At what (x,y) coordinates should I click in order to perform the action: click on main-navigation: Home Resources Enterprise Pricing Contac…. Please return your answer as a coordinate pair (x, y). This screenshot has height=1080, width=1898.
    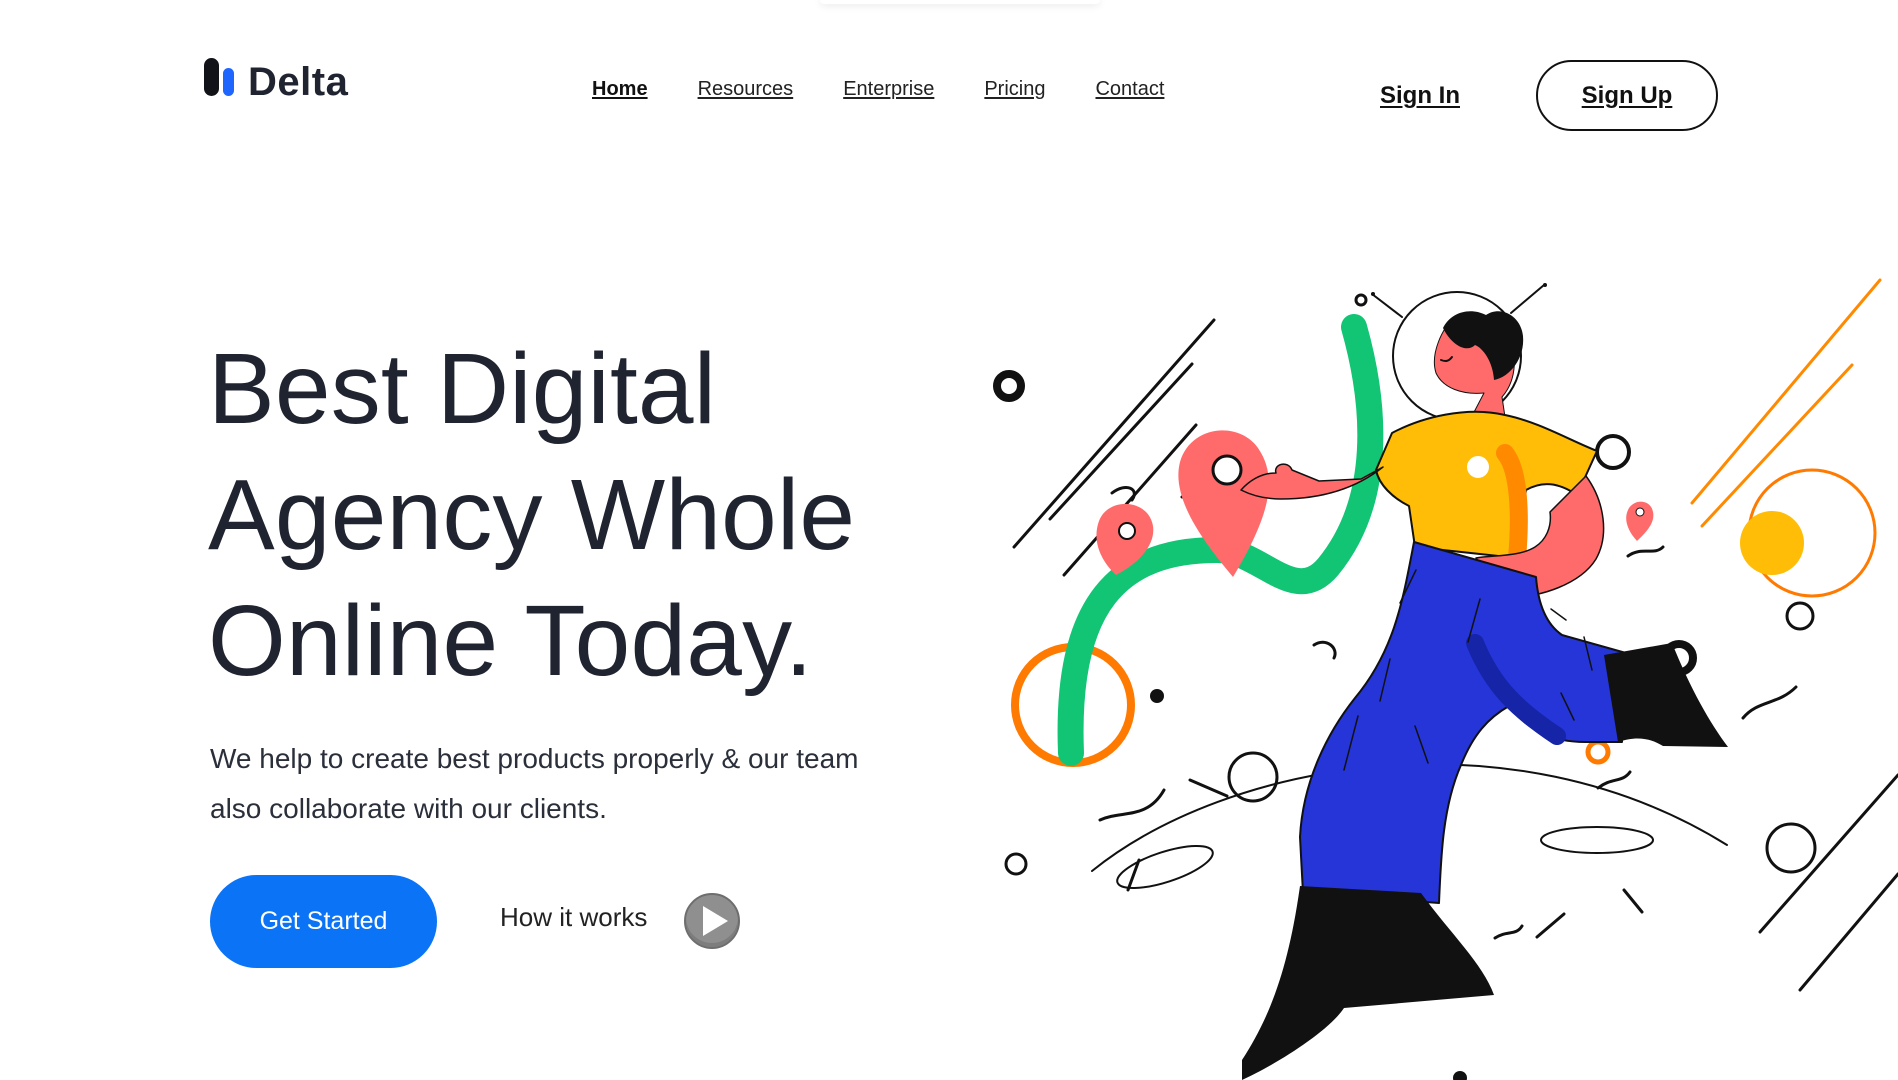
    Looking at the image, I should click on (878, 89).